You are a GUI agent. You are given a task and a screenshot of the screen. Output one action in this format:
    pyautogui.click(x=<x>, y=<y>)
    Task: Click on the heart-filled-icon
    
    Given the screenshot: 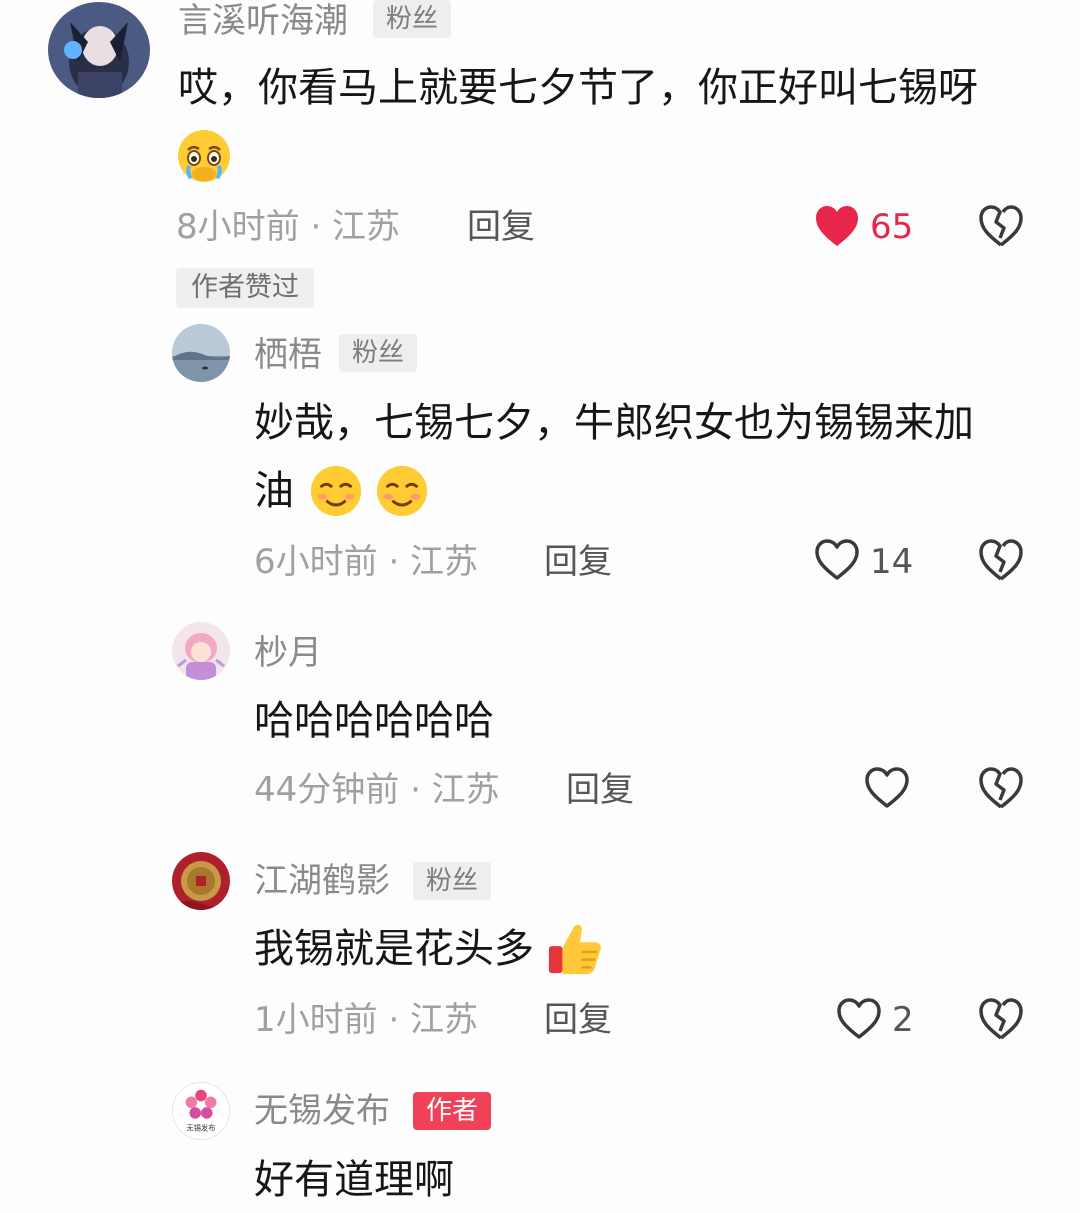 What is the action you would take?
    pyautogui.click(x=837, y=226)
    